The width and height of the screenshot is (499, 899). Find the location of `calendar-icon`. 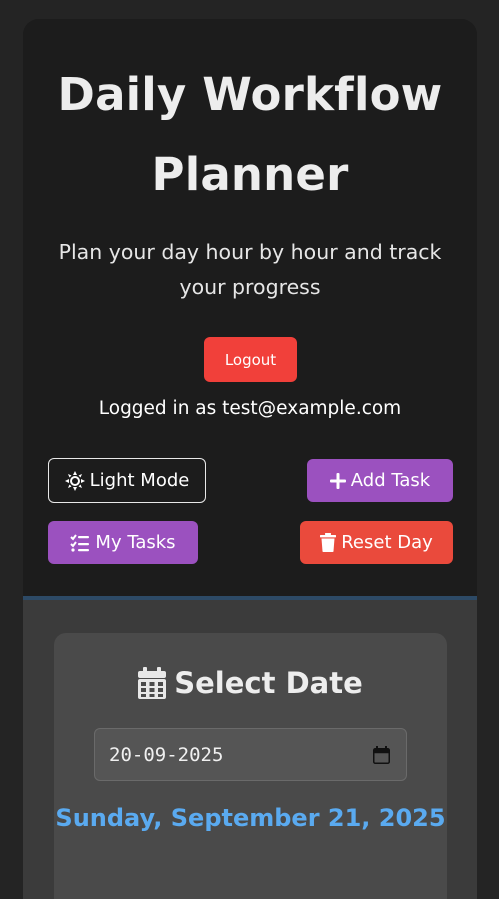

calendar-icon is located at coordinates (152, 683).